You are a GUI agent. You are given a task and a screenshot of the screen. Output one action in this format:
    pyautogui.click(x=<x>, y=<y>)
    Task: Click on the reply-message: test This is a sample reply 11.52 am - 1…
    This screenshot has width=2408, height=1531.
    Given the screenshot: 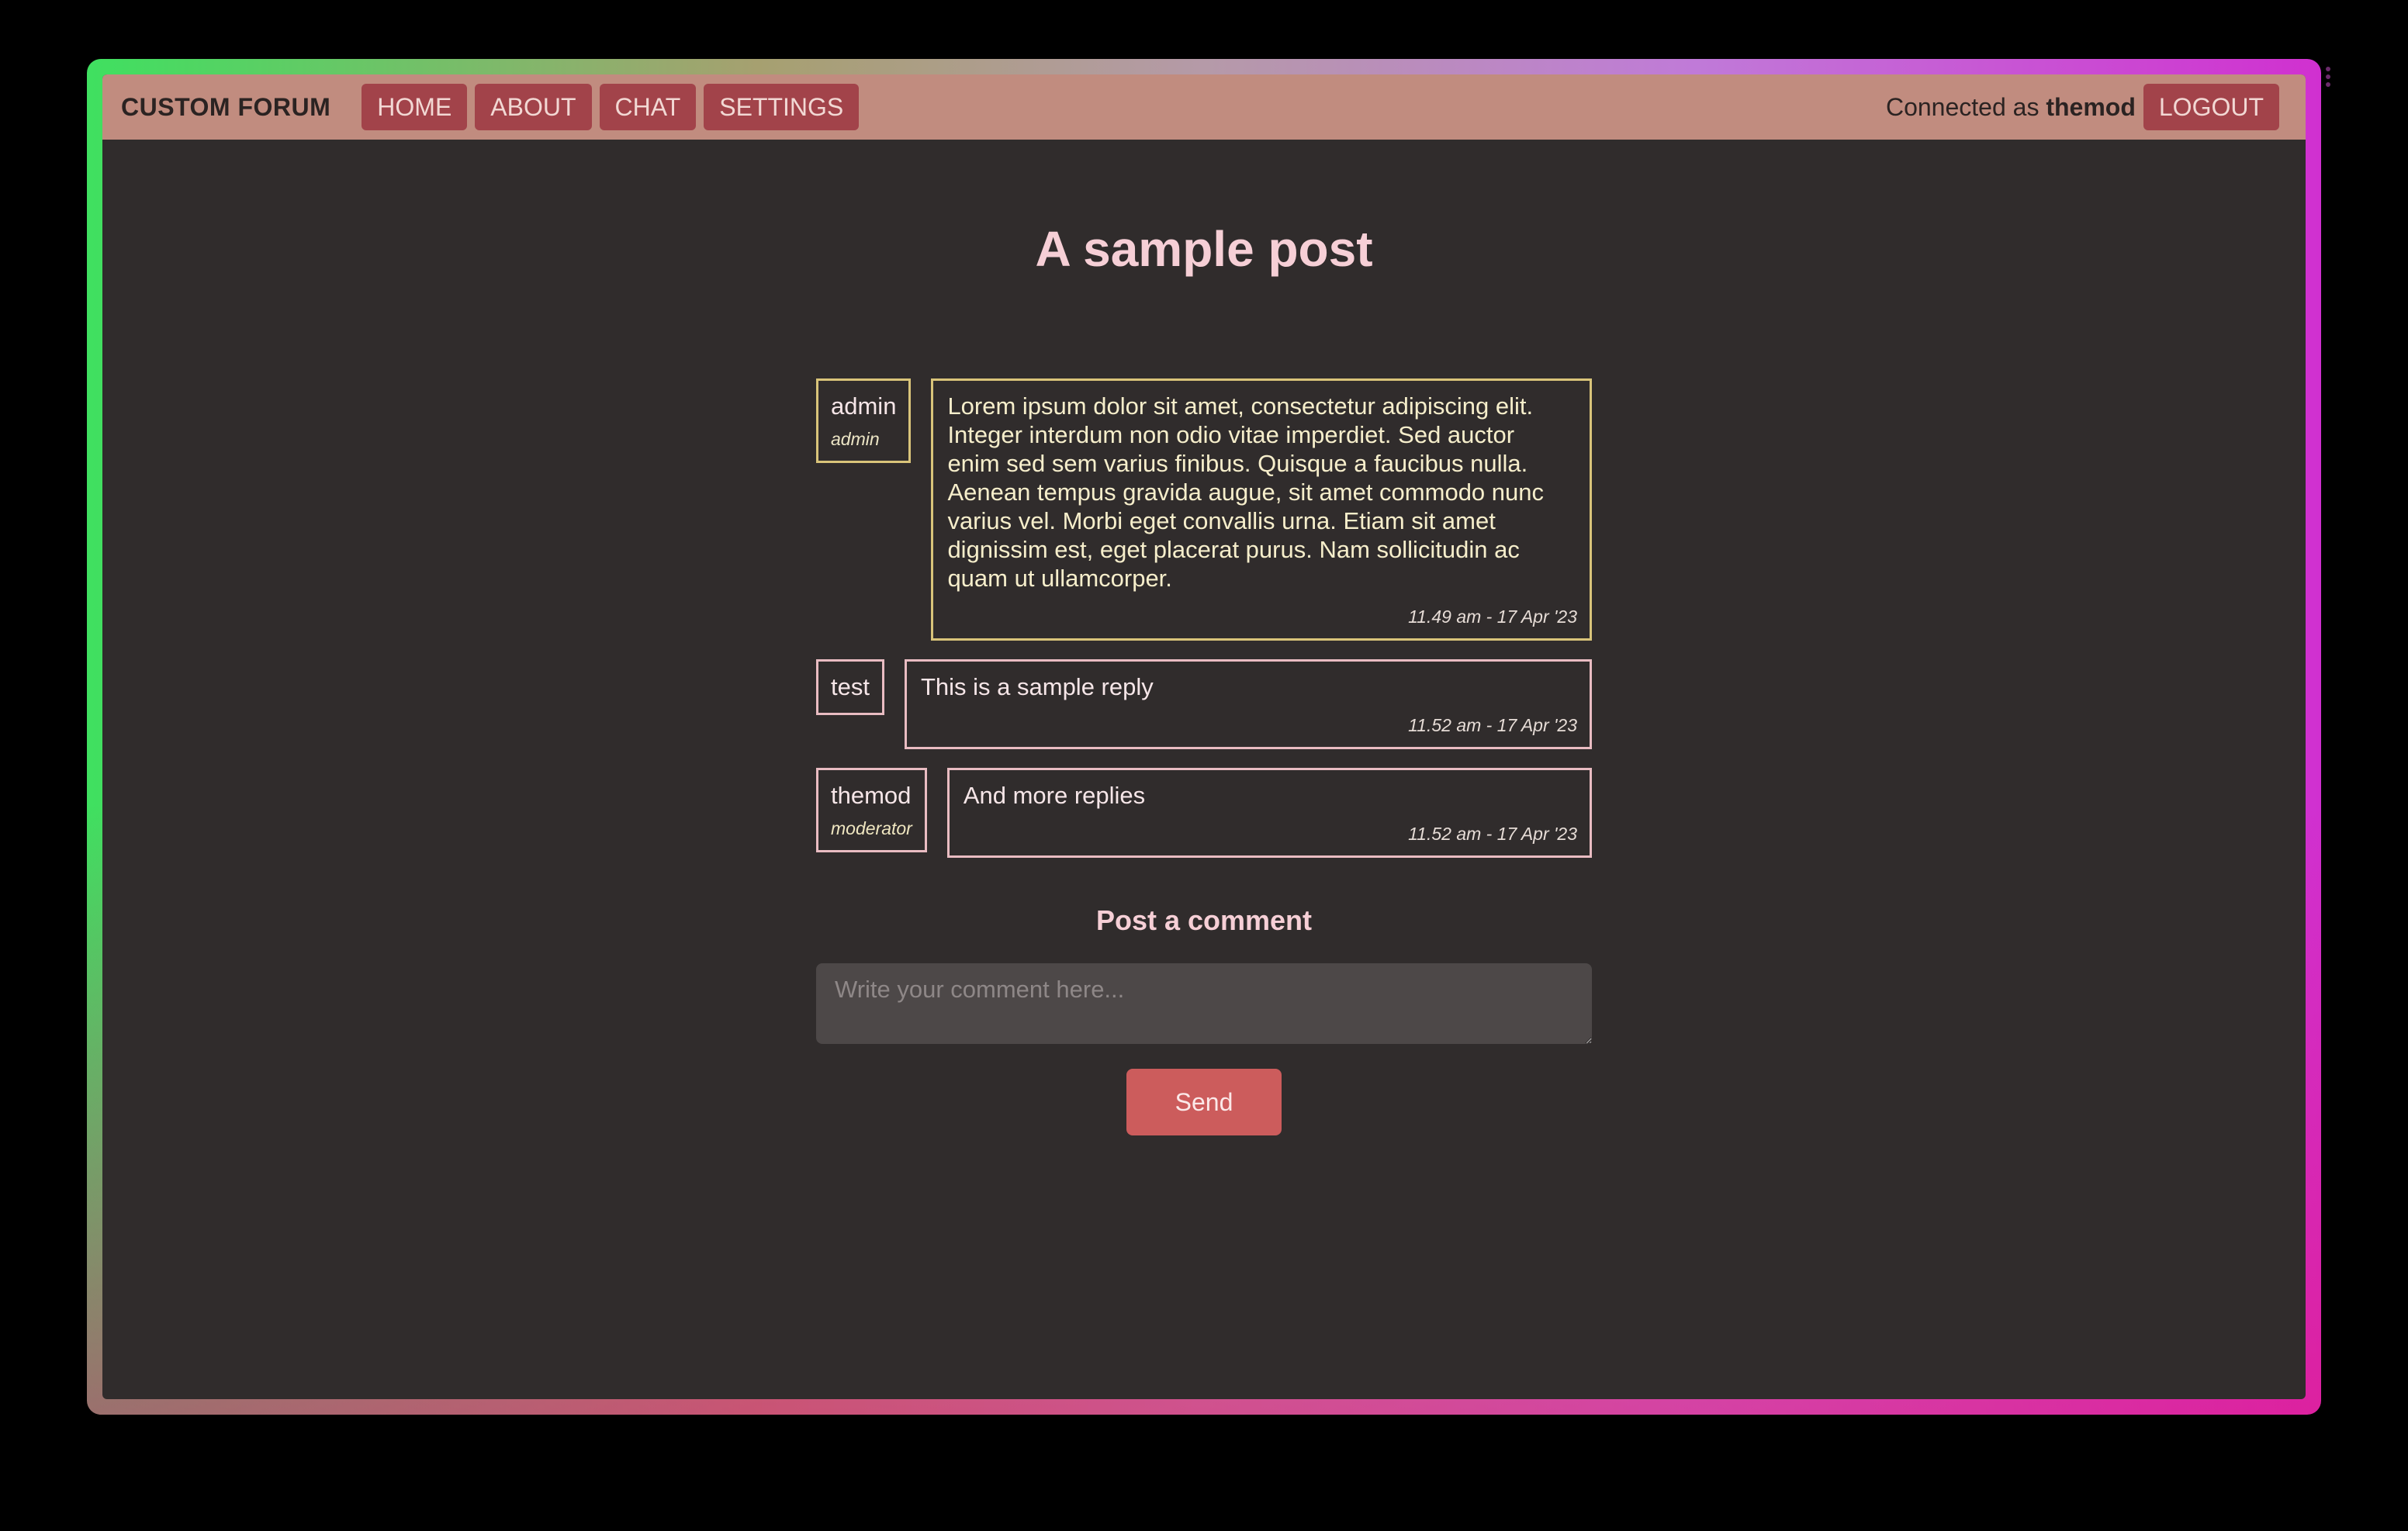 What is the action you would take?
    pyautogui.click(x=1204, y=704)
    